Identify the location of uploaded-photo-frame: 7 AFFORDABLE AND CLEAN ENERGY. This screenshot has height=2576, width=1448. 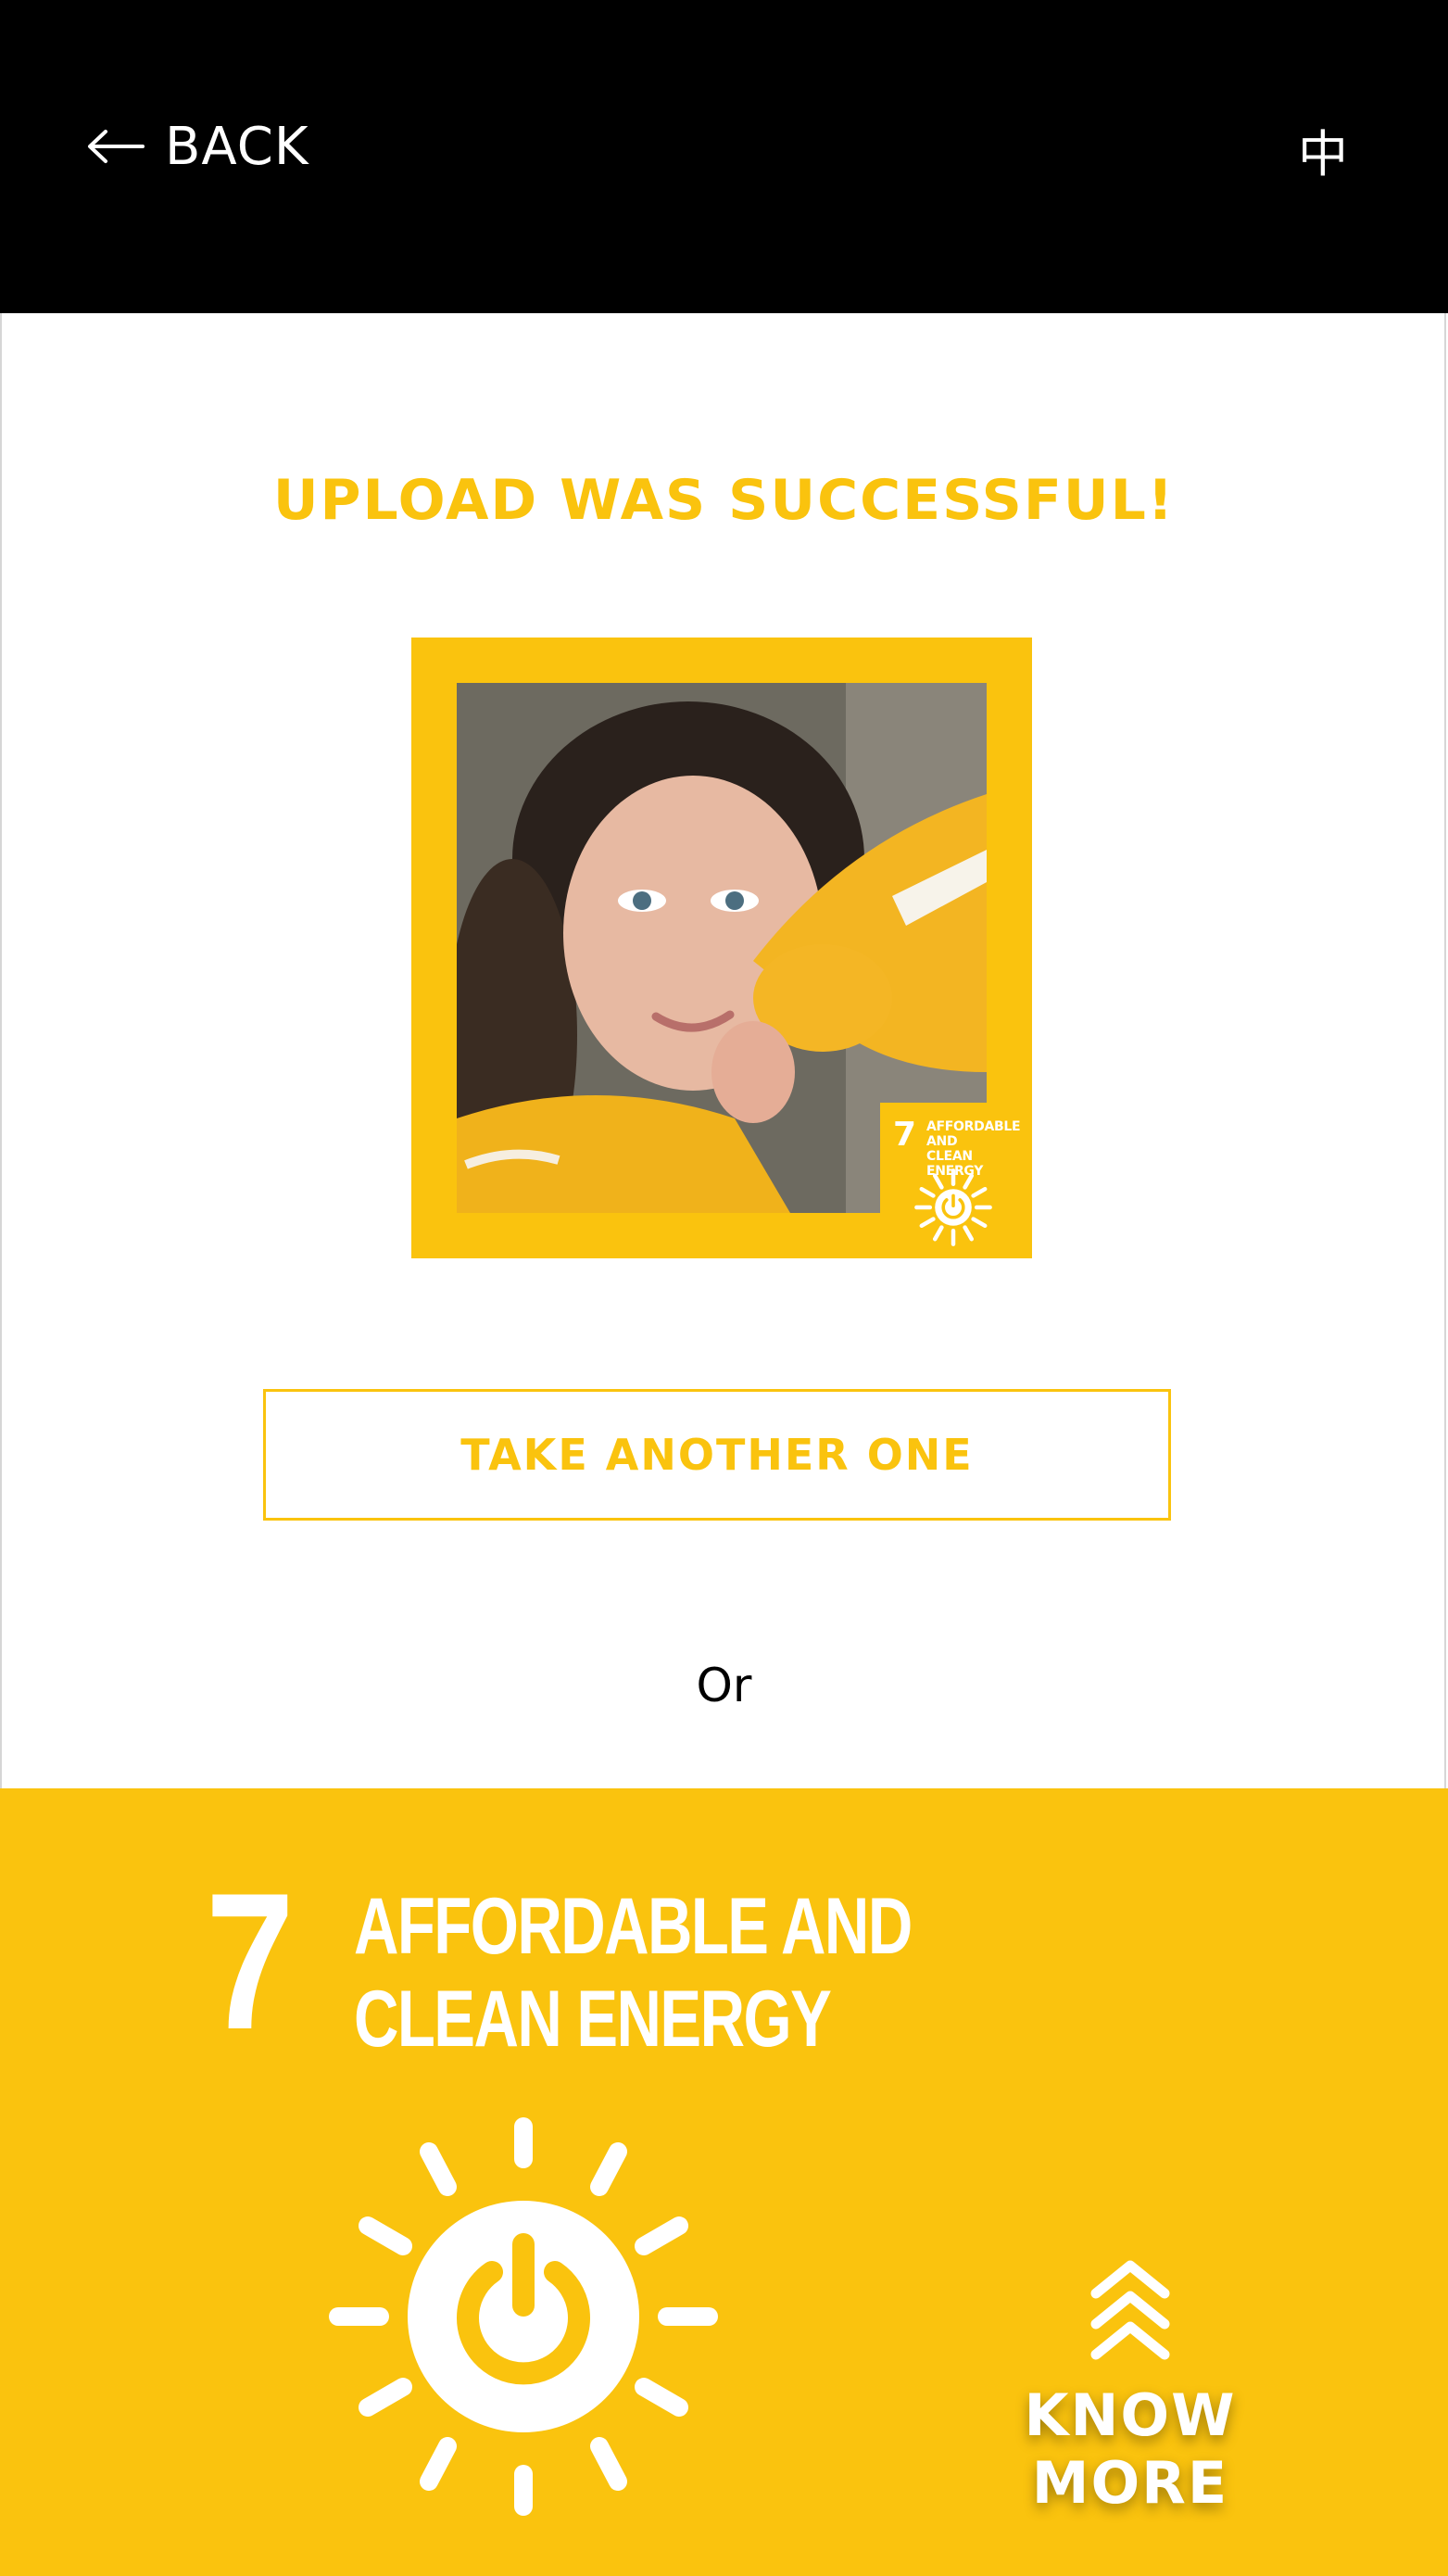
(721, 948).